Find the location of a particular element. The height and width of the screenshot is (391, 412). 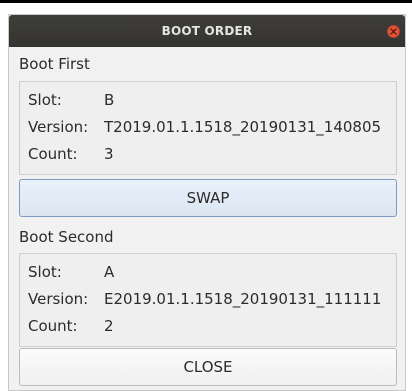

boot-second-slot-row: Slot: A is located at coordinates (71, 272).